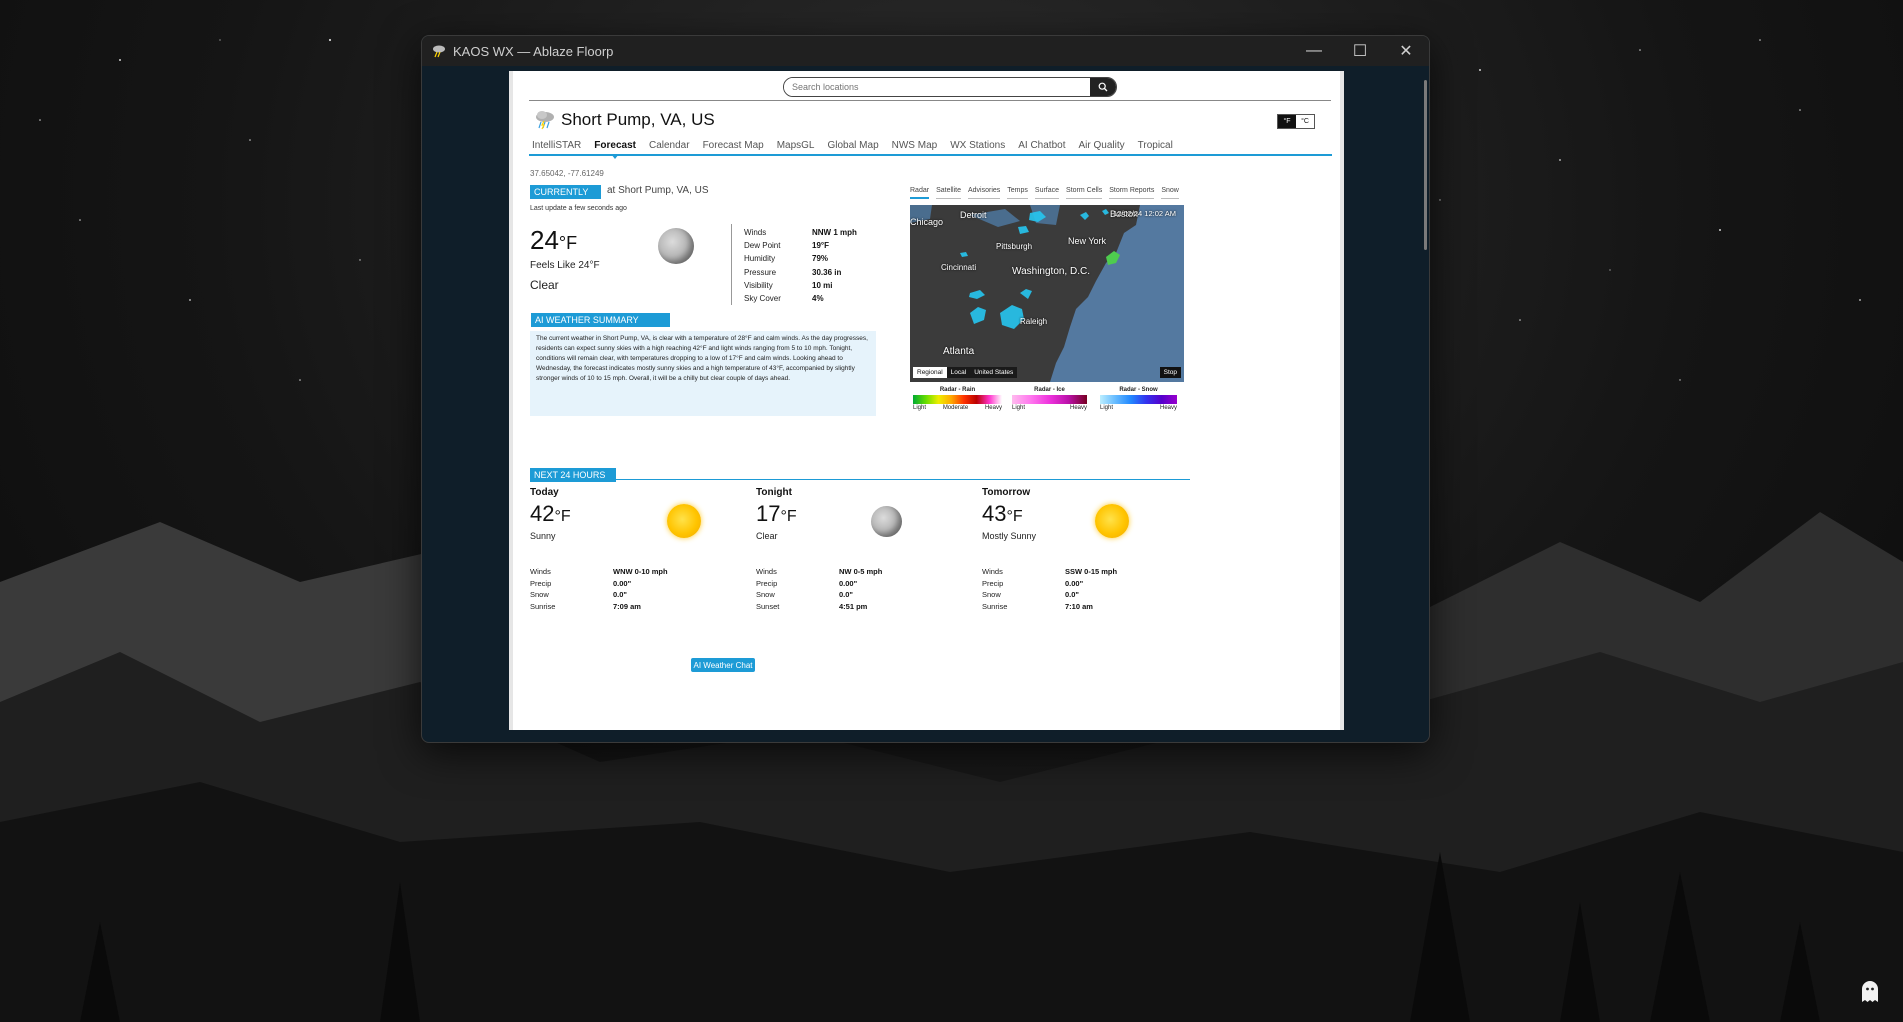 The height and width of the screenshot is (1022, 1903). Describe the element at coordinates (543, 536) in the screenshot. I see `period-condition: Sunny` at that location.